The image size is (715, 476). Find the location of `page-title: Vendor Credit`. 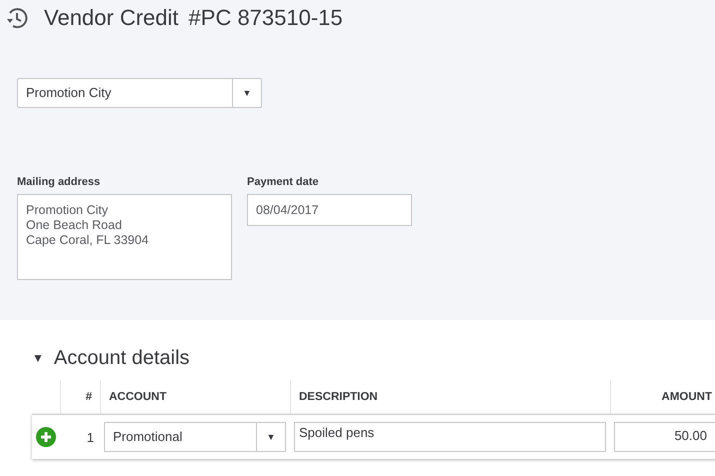

page-title: Vendor Credit is located at coordinates (111, 18).